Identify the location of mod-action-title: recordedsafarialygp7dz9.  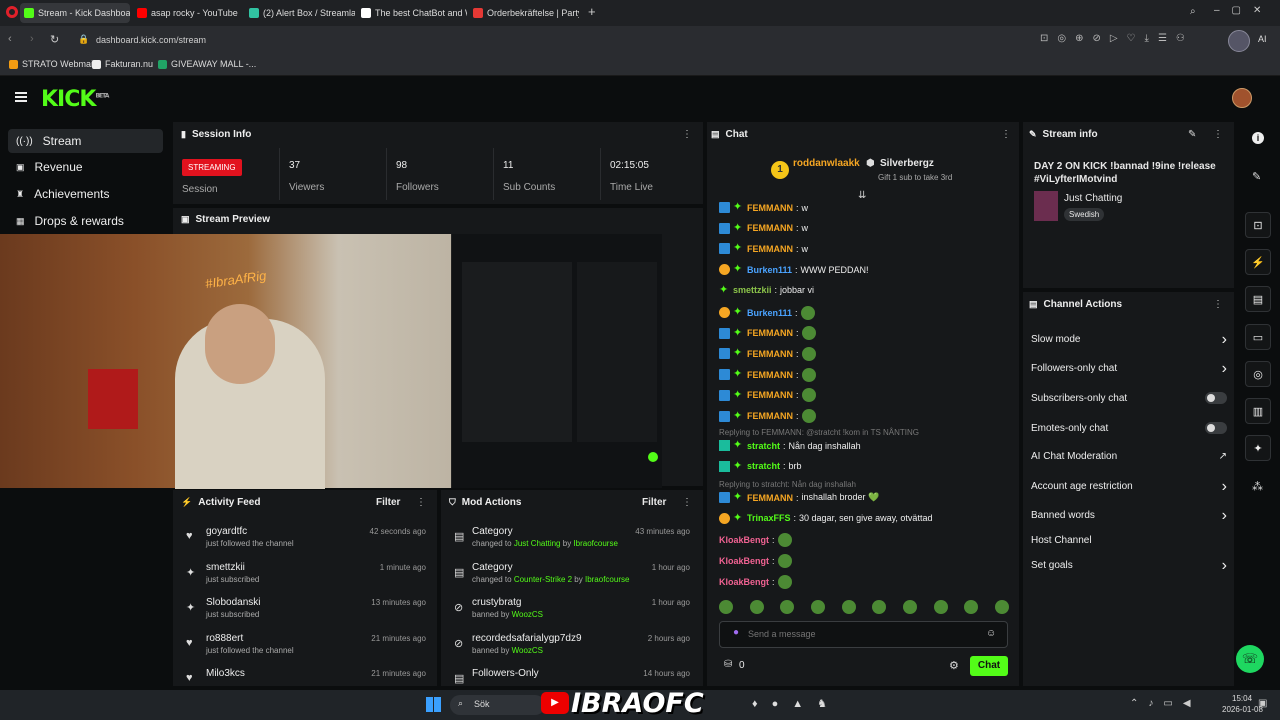
(527, 638).